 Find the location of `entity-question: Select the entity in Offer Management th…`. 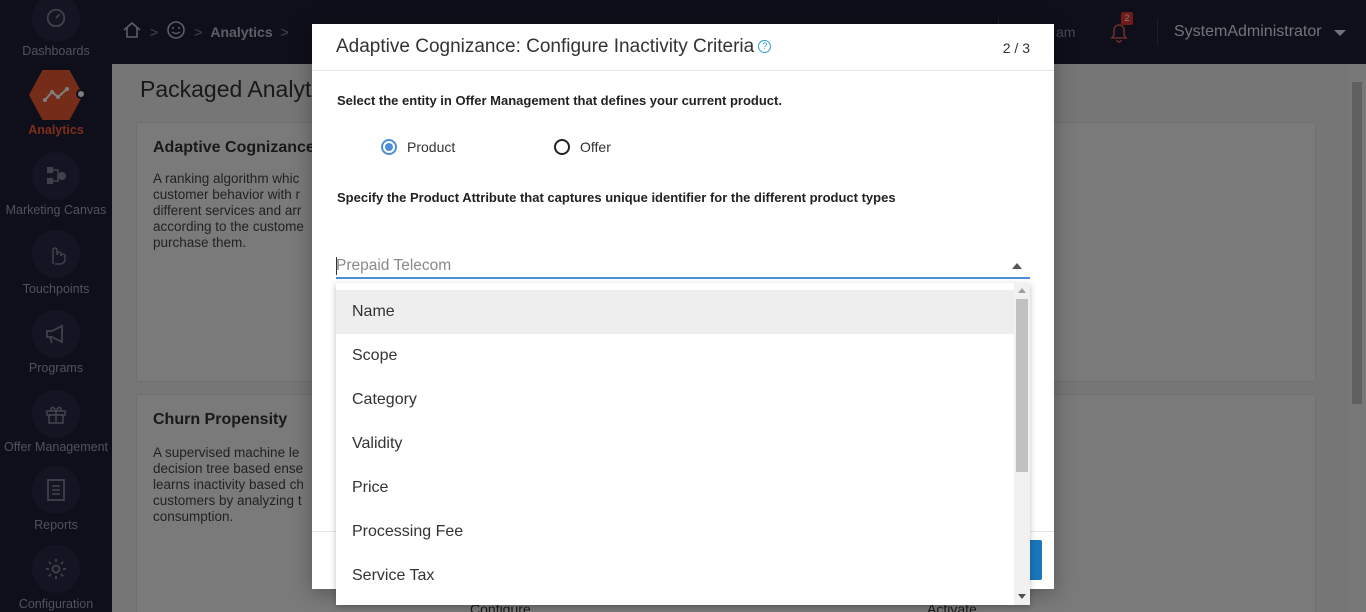

entity-question: Select the entity in Offer Management th… is located at coordinates (559, 100).